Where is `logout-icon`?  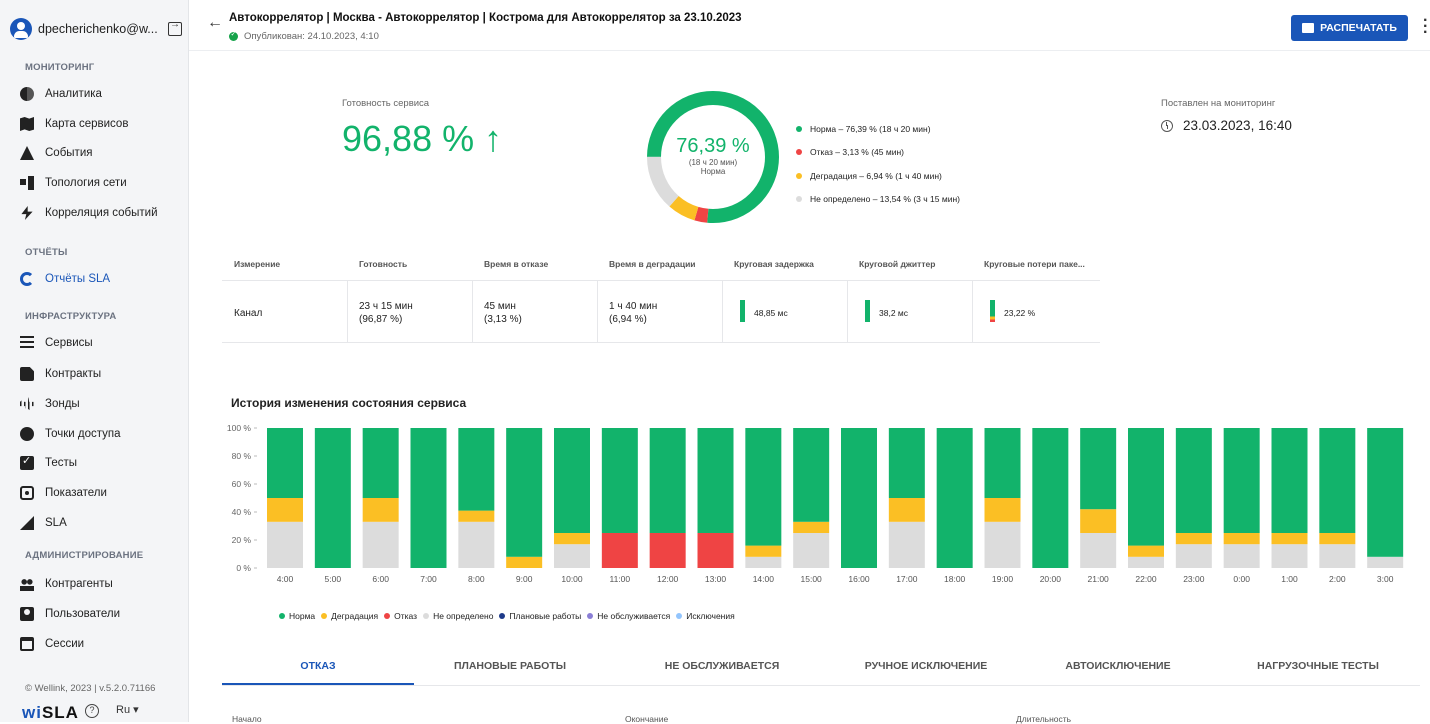
logout-icon is located at coordinates (175, 27).